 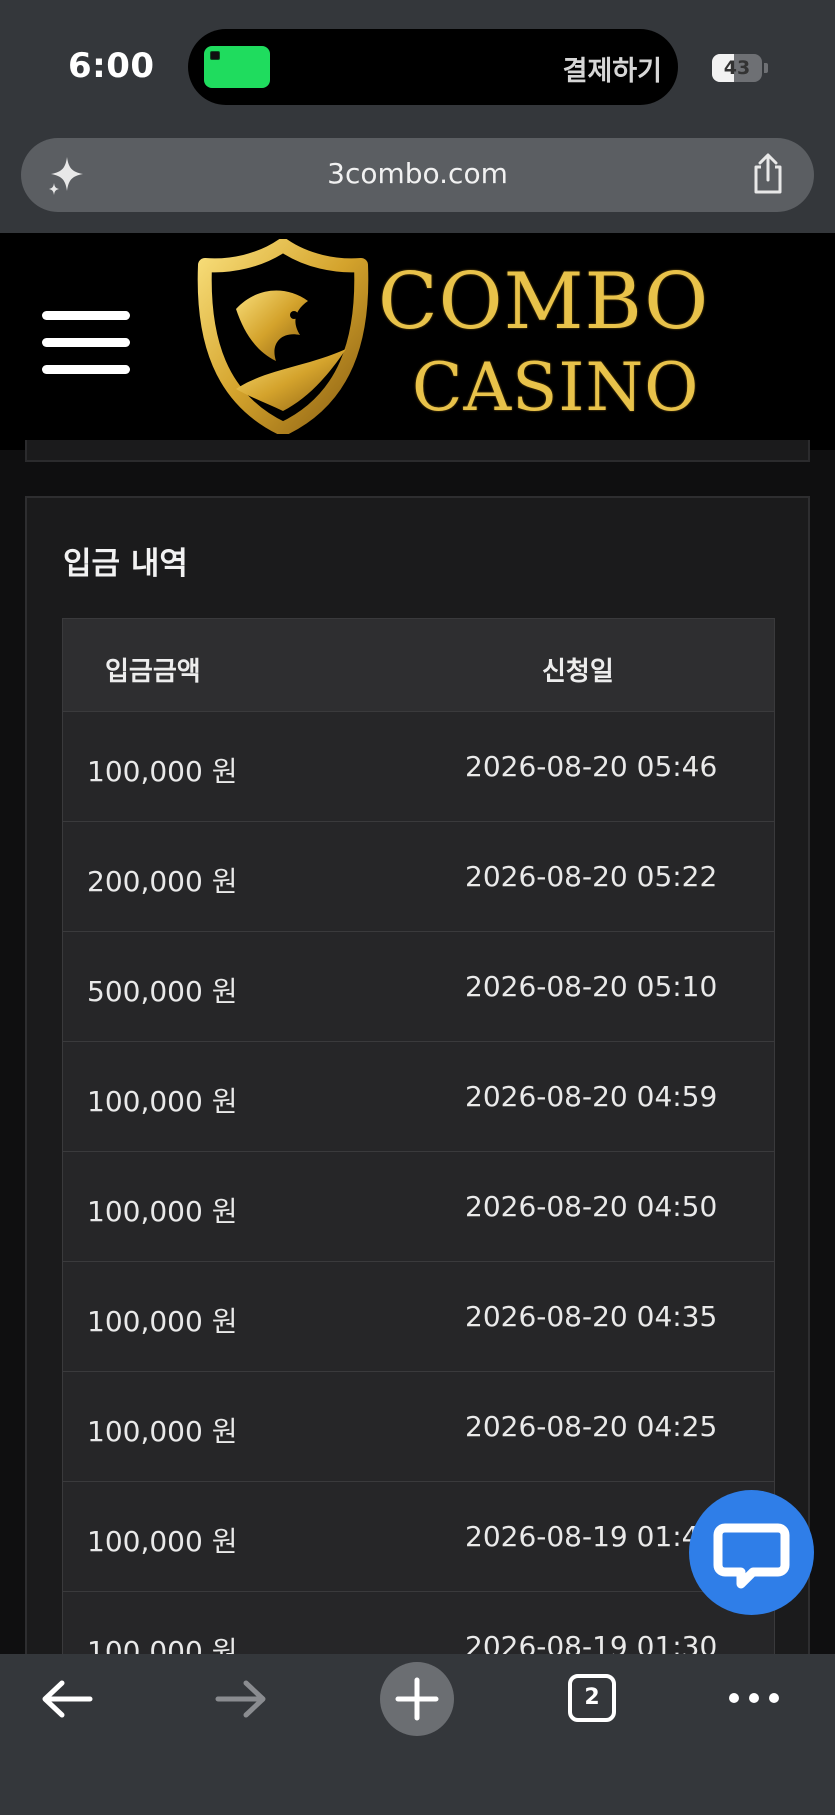 What do you see at coordinates (433, 67) in the screenshot?
I see `dynamic-island: 결제하기` at bounding box center [433, 67].